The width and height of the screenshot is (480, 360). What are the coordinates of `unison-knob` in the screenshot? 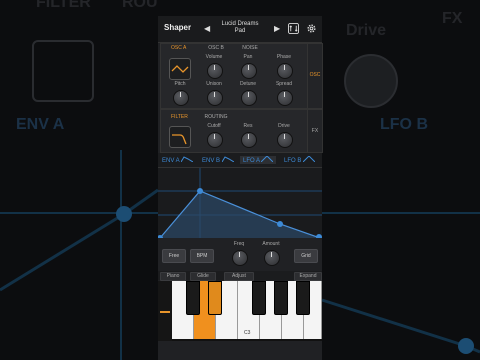 It's located at (215, 98).